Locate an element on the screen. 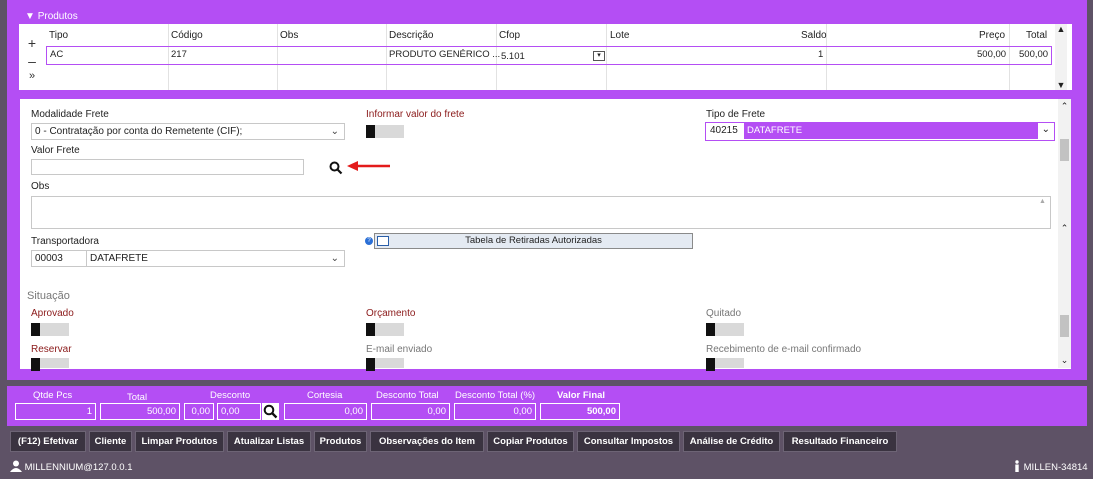  col-total: Total is located at coordinates (1036, 35).